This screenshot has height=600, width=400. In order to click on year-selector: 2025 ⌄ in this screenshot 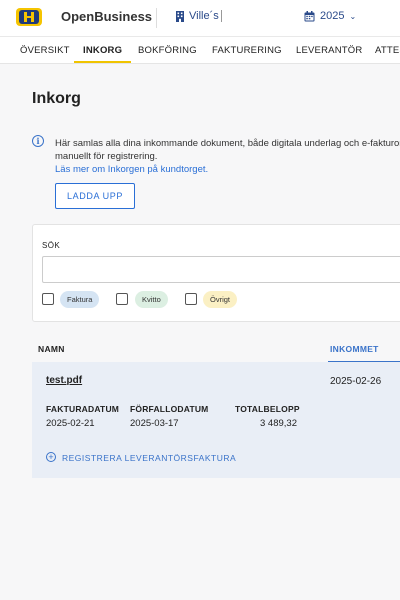, I will do `click(330, 16)`.